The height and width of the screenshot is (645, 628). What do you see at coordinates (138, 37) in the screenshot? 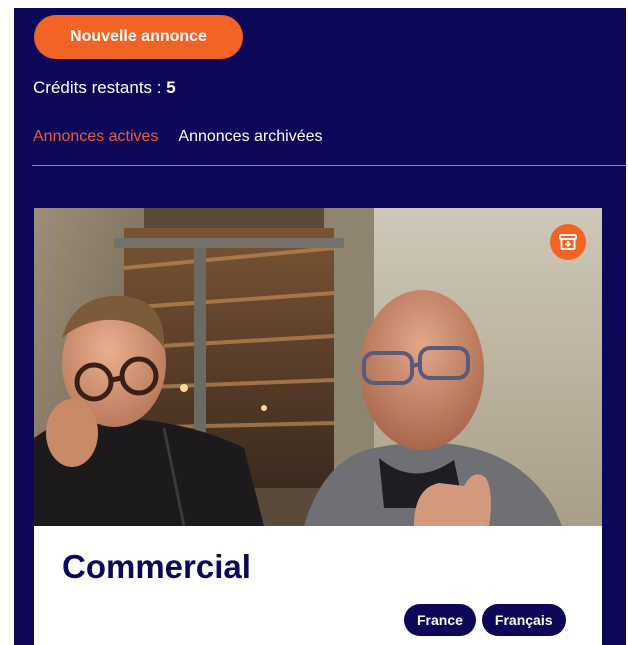
I see `new-listing-button: Nouvelle annonce` at bounding box center [138, 37].